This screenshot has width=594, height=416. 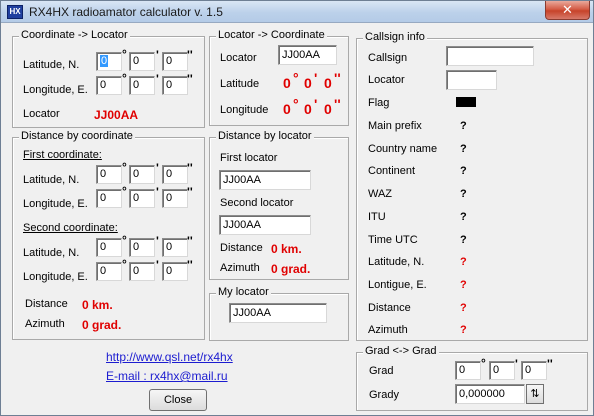 I want to click on grad-min-input: 0, so click(x=502, y=370).